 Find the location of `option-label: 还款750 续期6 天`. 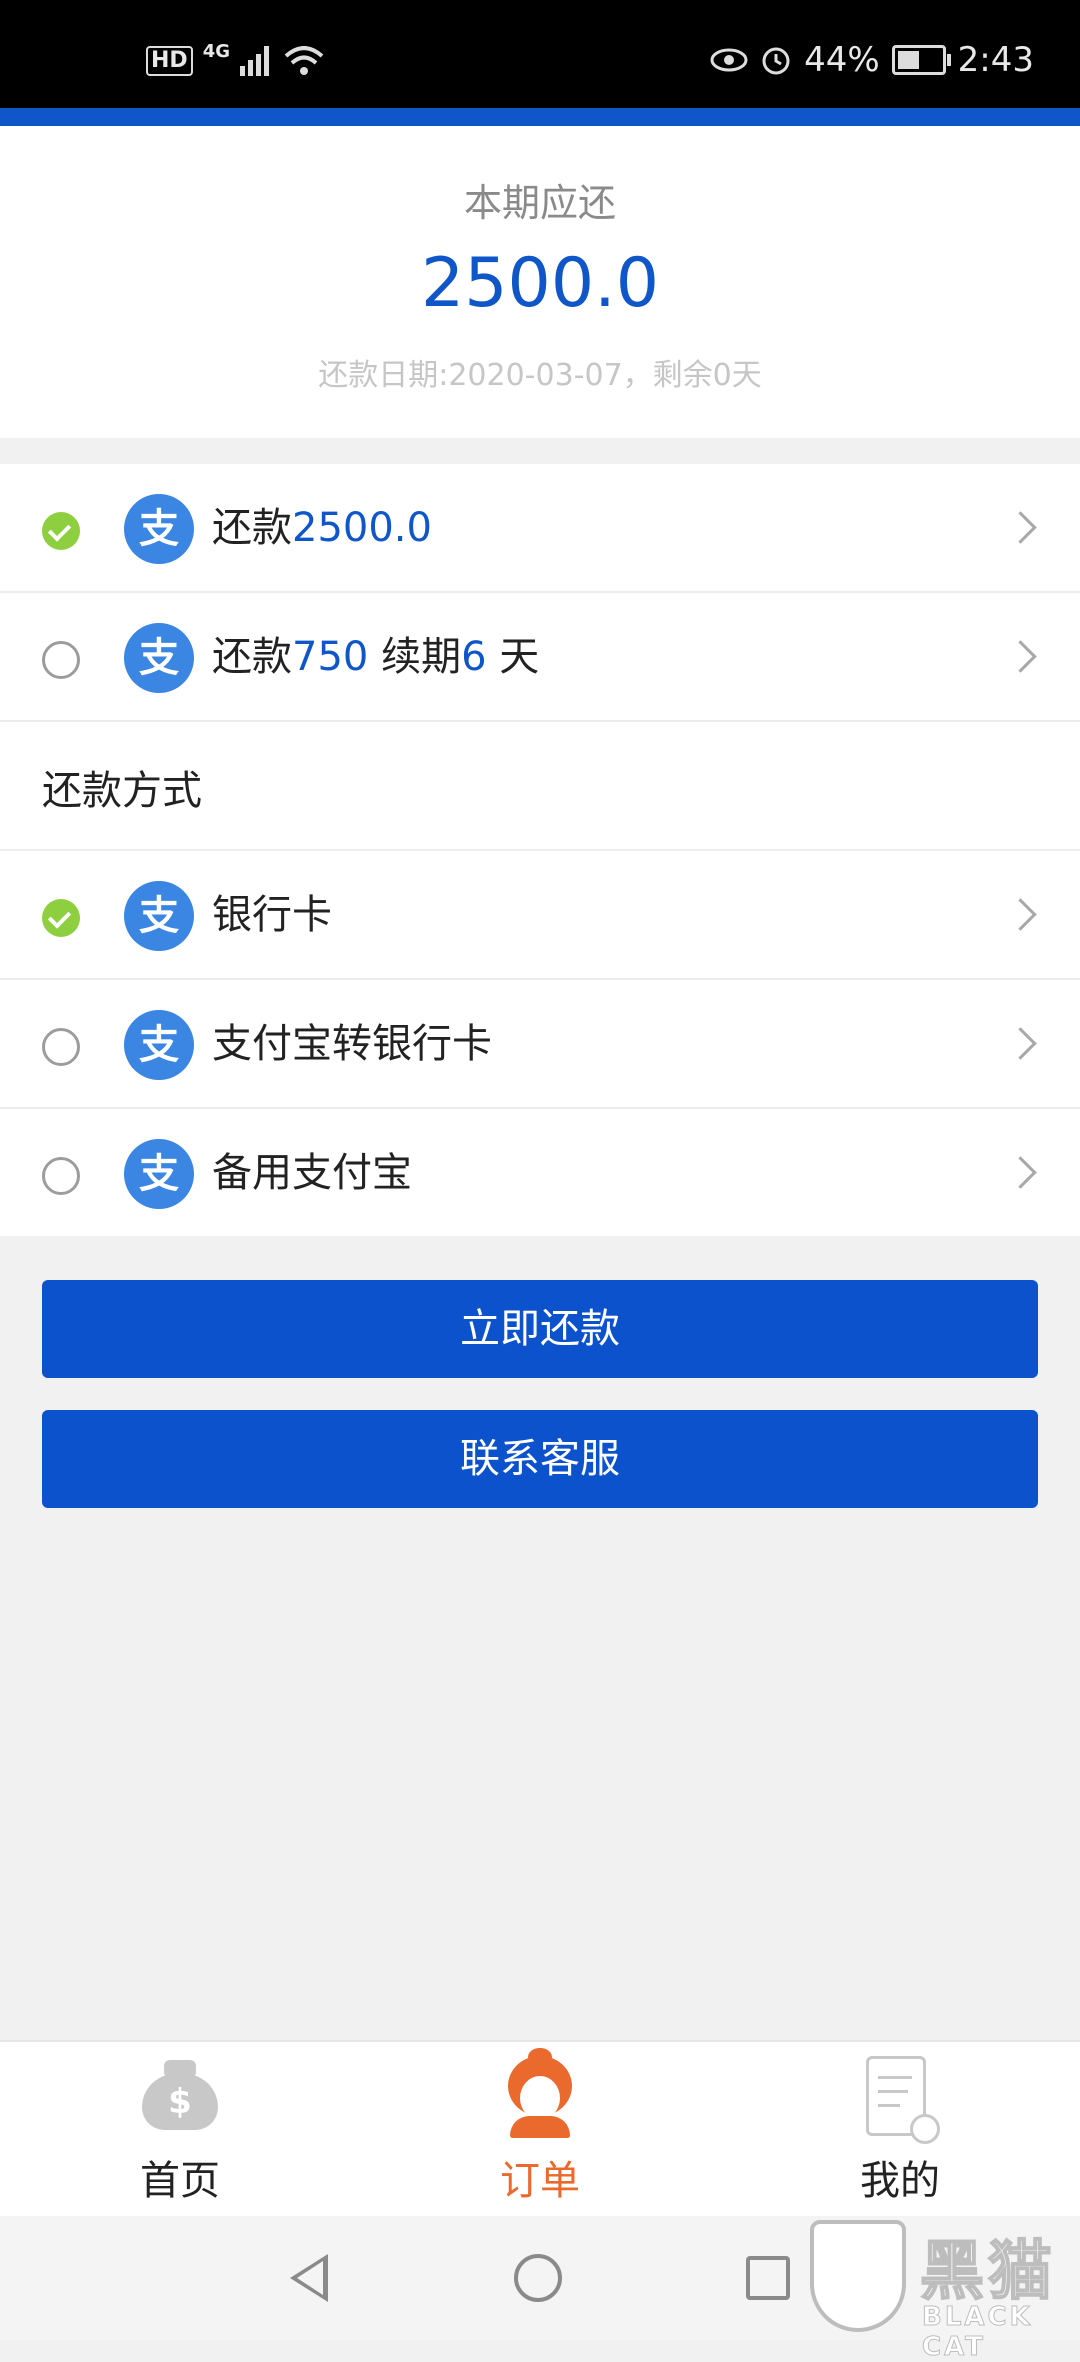

option-label: 还款750 续期6 天 is located at coordinates (375, 657).